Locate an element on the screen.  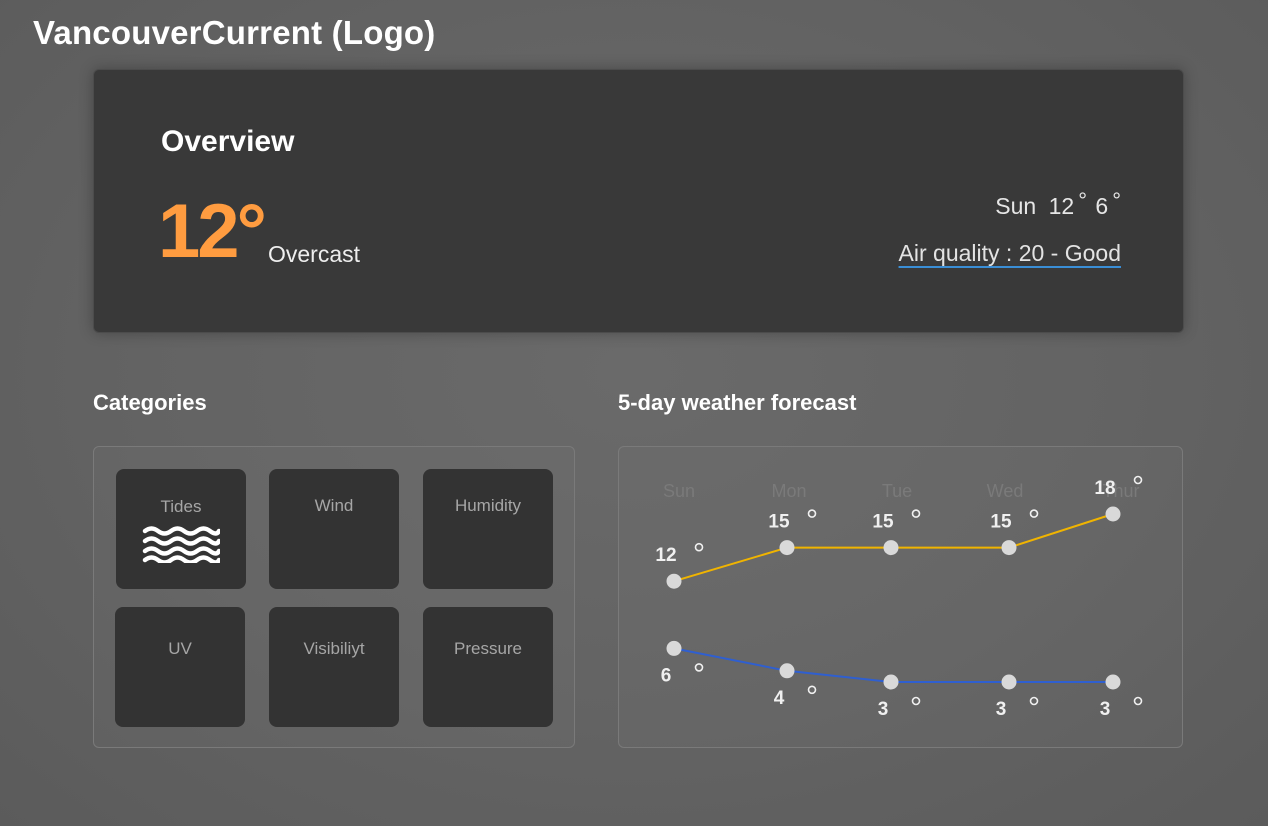
current-condition: Overcast is located at coordinates (314, 254).